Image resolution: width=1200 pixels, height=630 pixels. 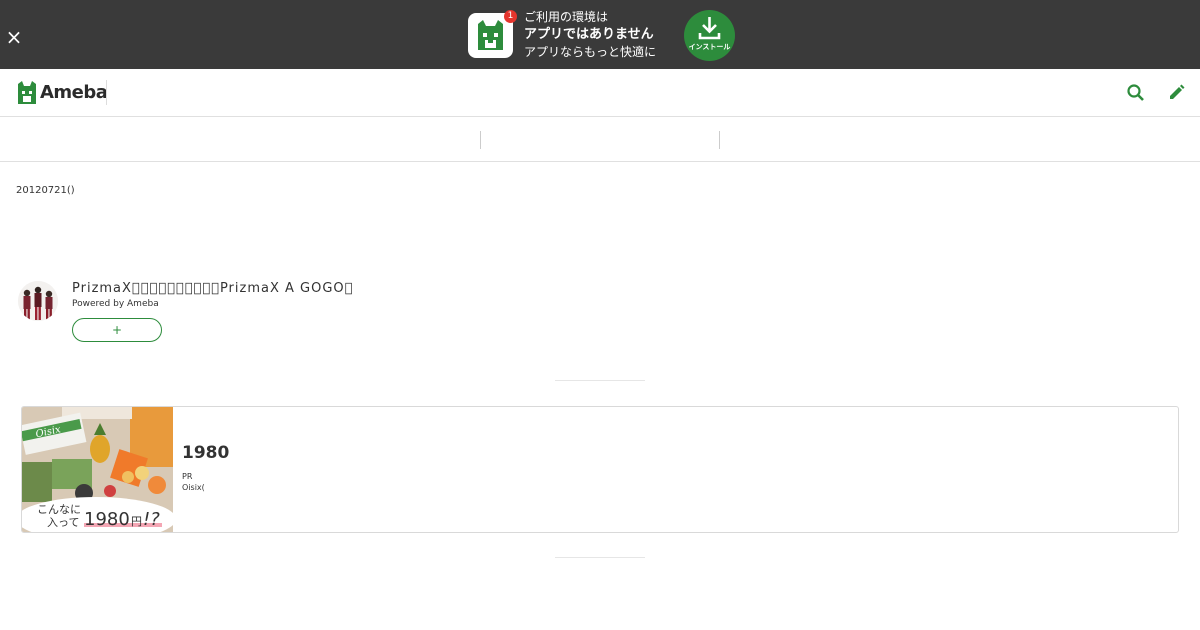 I want to click on banner-message: ご利用の環境は アプリではありません アプリならもっと快適に, so click(x=590, y=35).